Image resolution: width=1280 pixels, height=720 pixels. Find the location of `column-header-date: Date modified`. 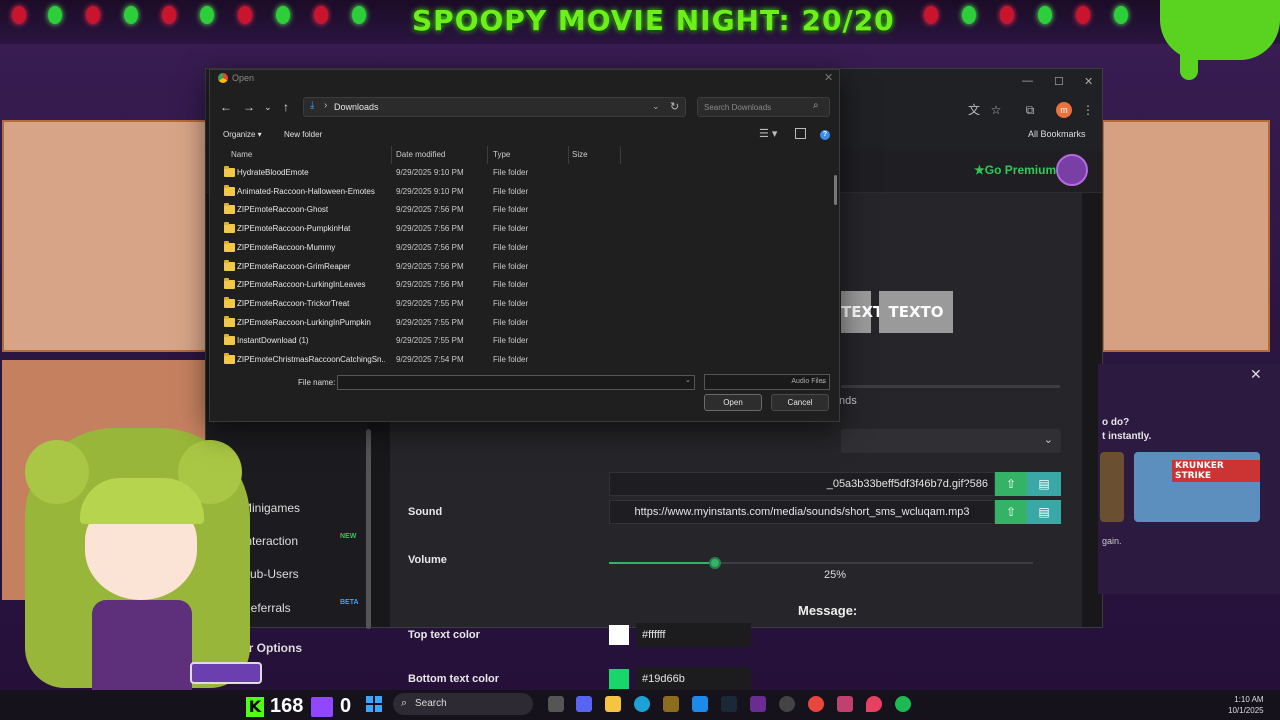

column-header-date: Date modified is located at coordinates (420, 154).